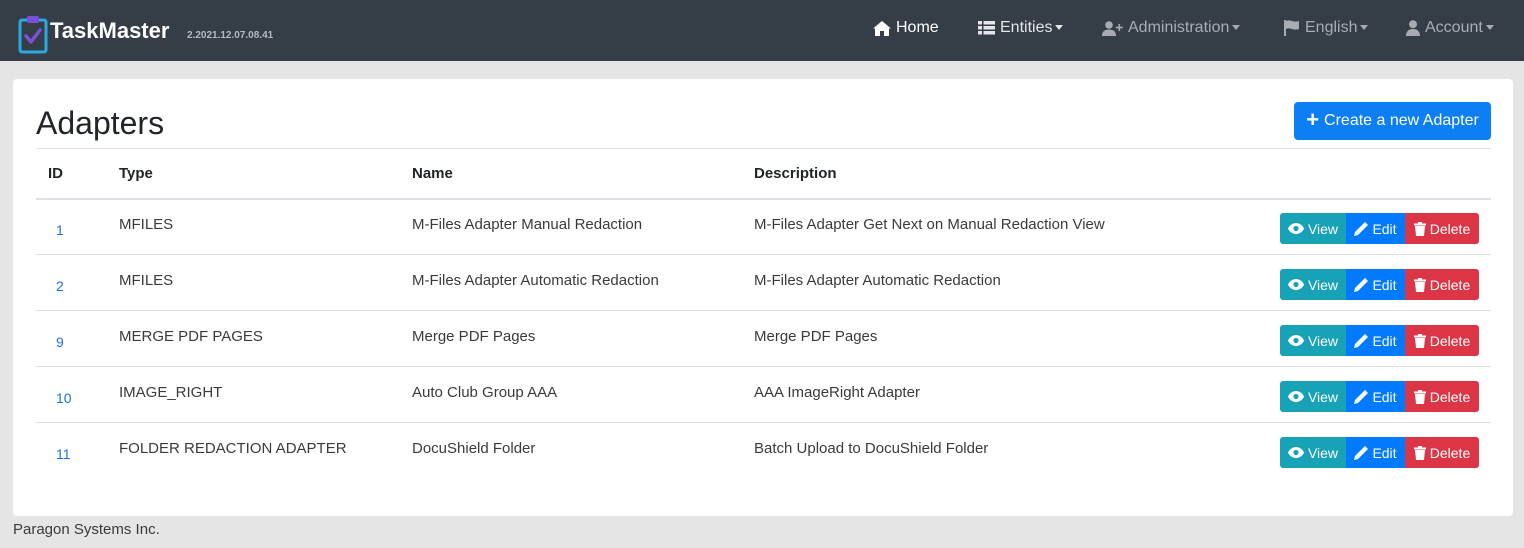 The height and width of the screenshot is (548, 1524). Describe the element at coordinates (71, 450) in the screenshot. I see `cell-id: 11` at that location.